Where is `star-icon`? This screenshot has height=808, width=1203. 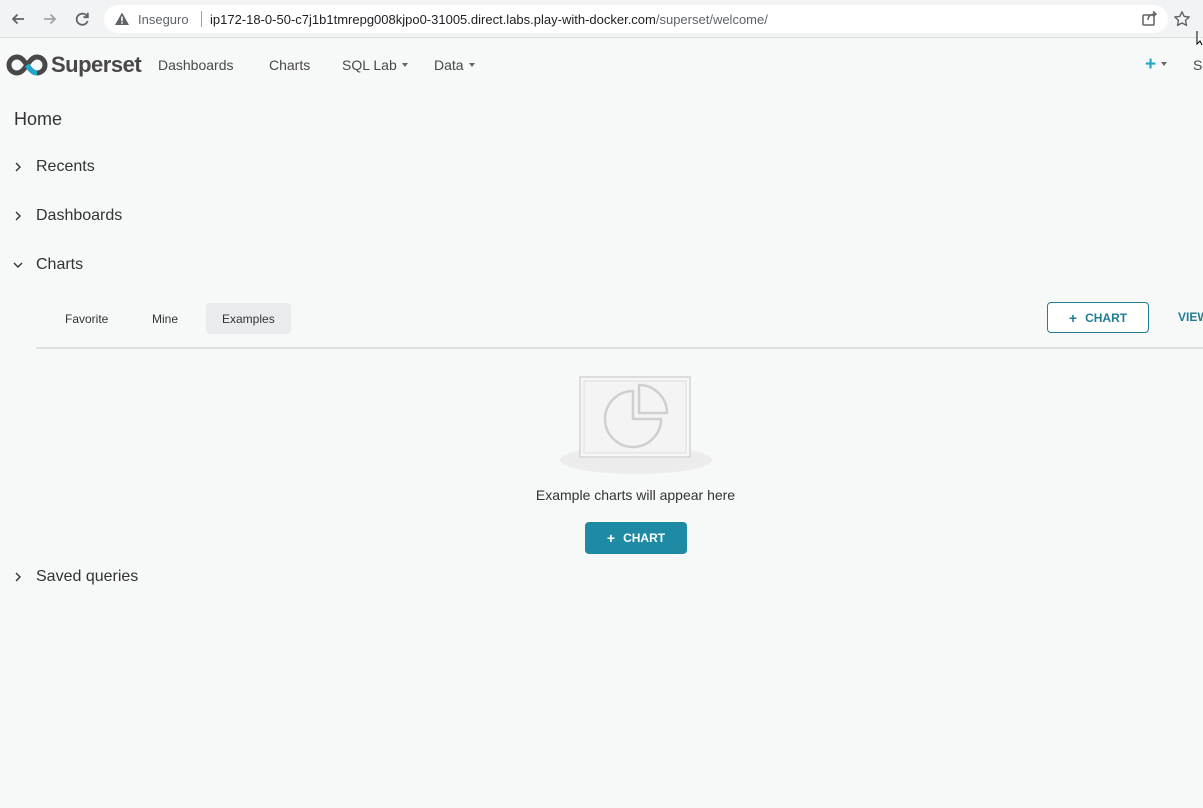
star-icon is located at coordinates (1182, 19).